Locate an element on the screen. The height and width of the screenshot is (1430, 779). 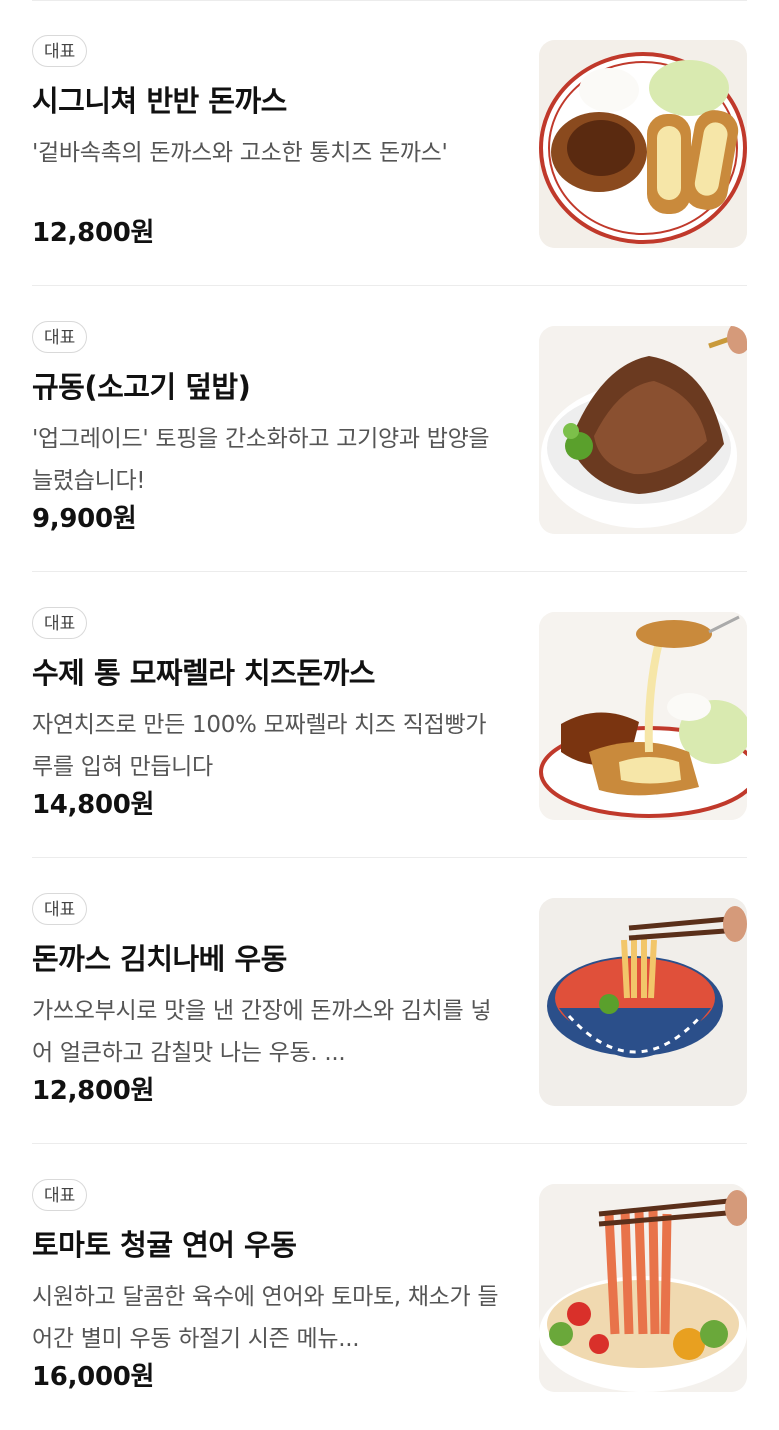
mozzarella-cheese-tonkatsu-image is located at coordinates (643, 716).